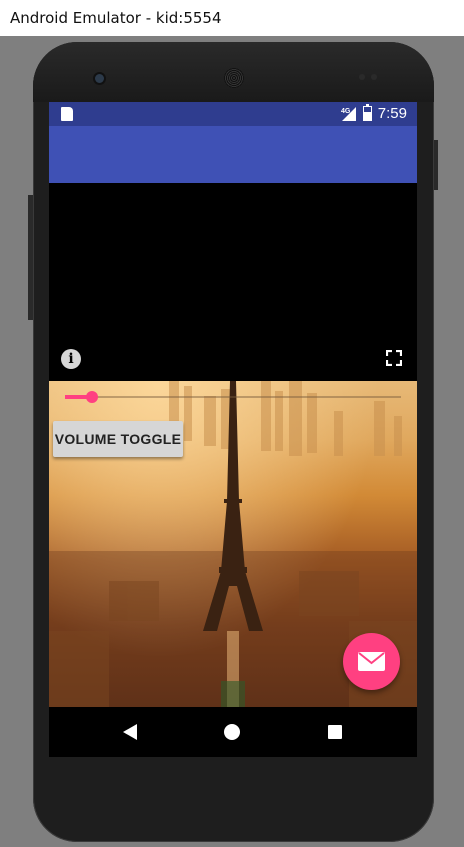 Image resolution: width=464 pixels, height=847 pixels. I want to click on back-icon, so click(130, 732).